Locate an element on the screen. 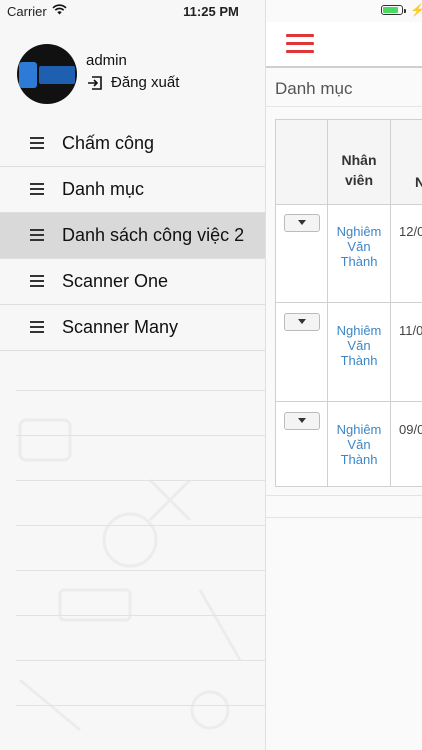  table-cell: 11/0 is located at coordinates (406, 352).